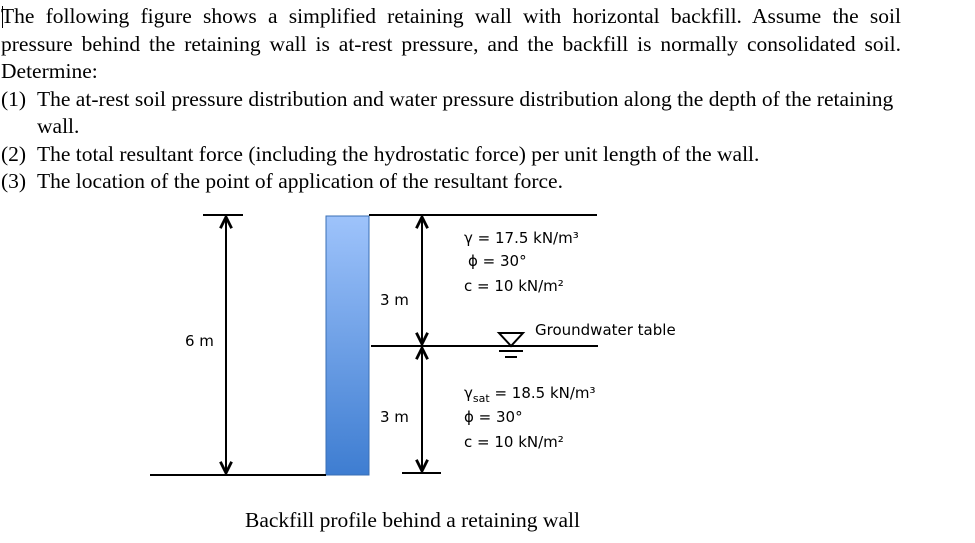 This screenshot has width=975, height=543. Describe the element at coordinates (412, 520) in the screenshot. I see `figure-caption: Backfill profile behind a retaining wall` at that location.